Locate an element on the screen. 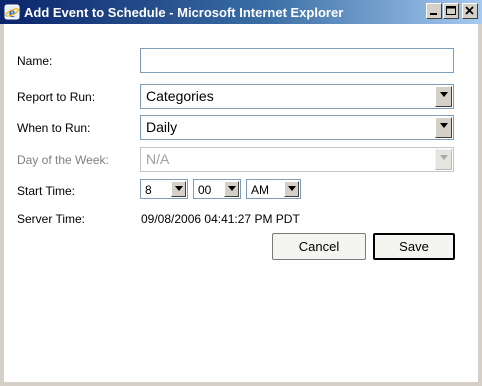 The image size is (482, 386). window-border-bottom is located at coordinates (241, 384).